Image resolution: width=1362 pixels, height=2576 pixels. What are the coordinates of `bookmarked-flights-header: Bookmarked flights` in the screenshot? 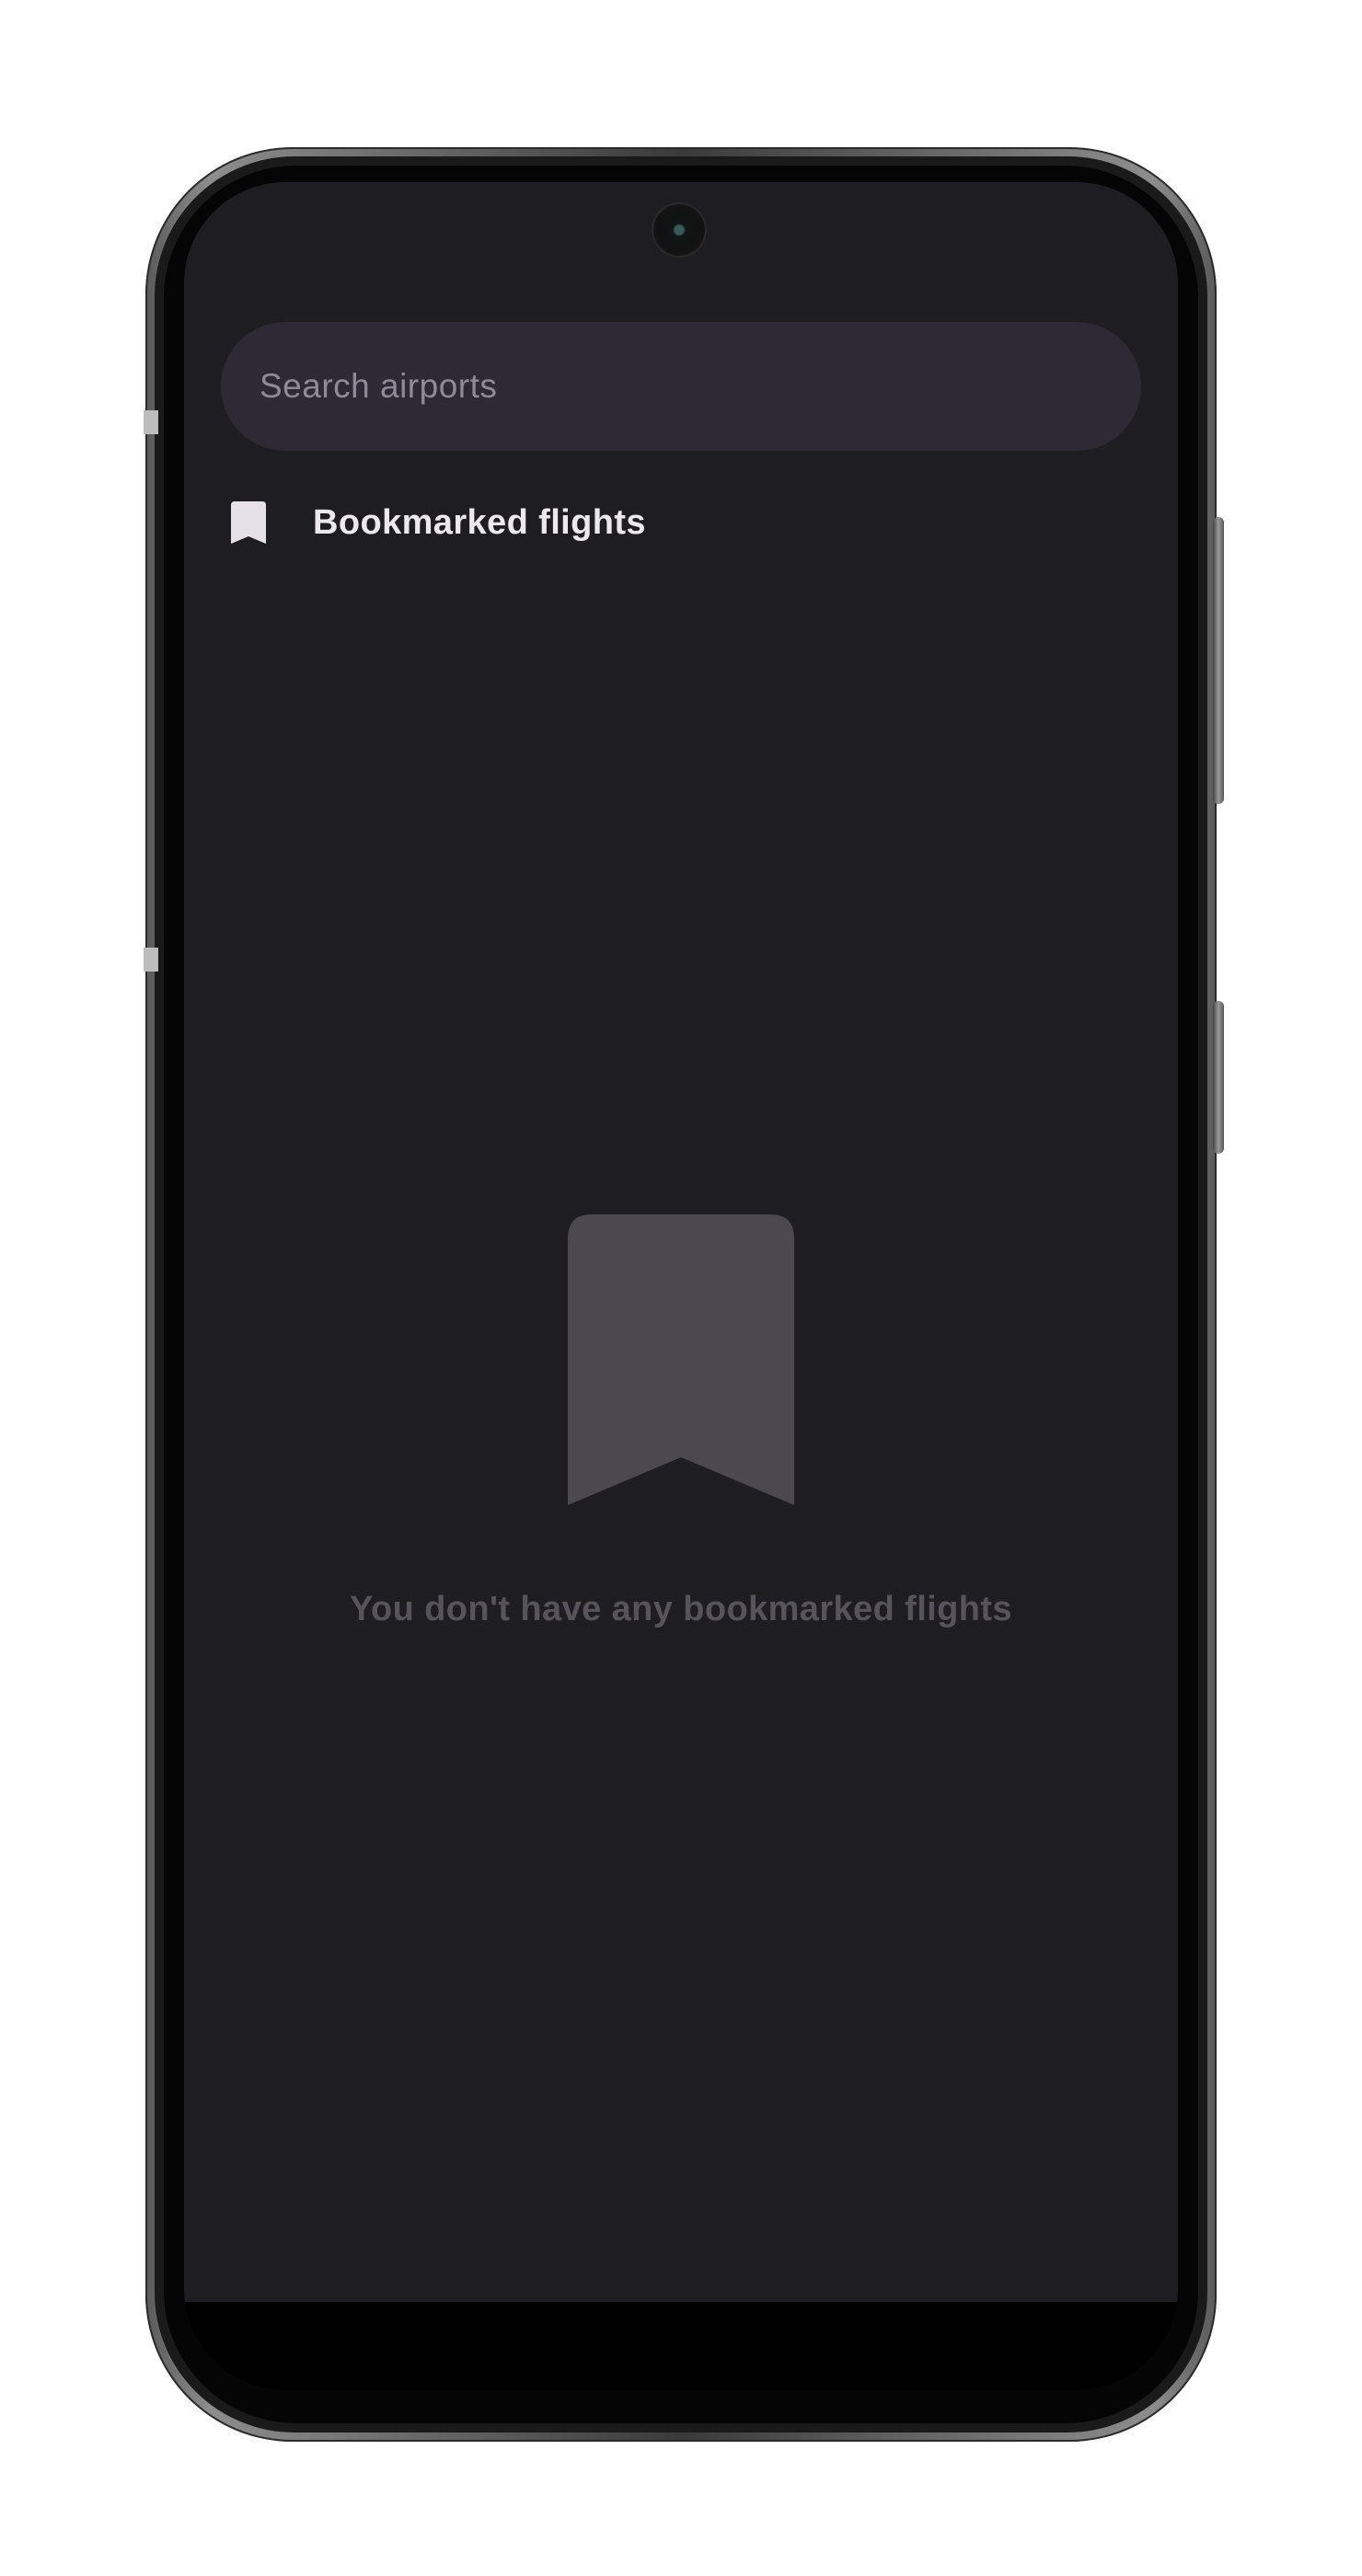 It's located at (433, 522).